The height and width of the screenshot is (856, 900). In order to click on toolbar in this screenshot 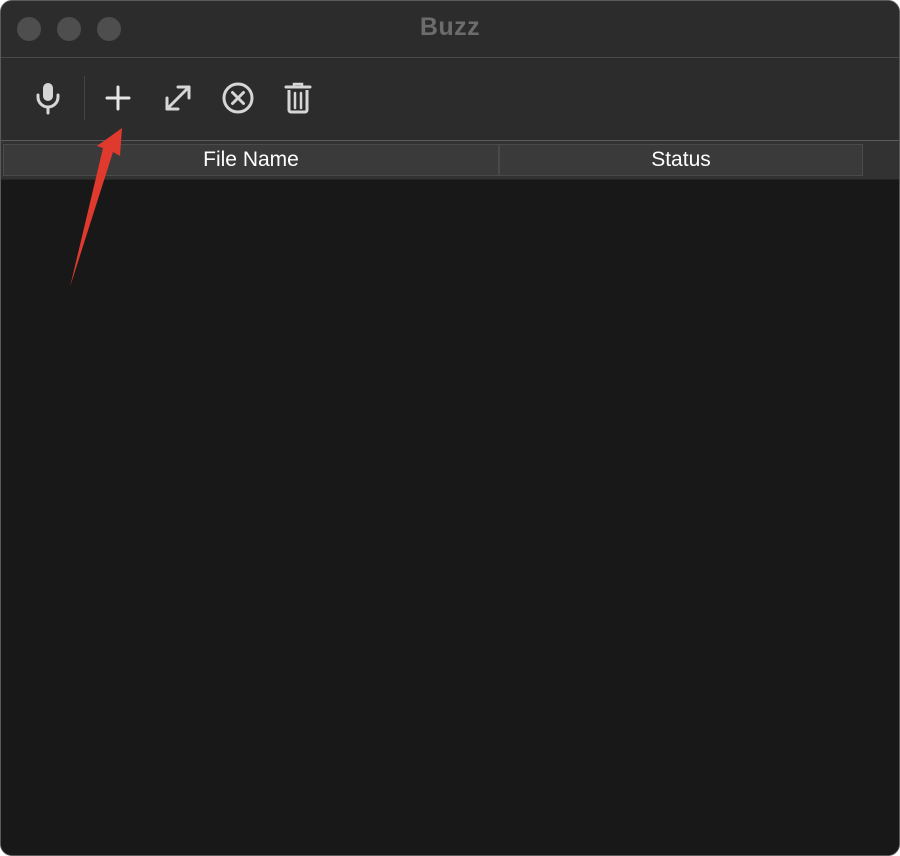, I will do `click(450, 99)`.